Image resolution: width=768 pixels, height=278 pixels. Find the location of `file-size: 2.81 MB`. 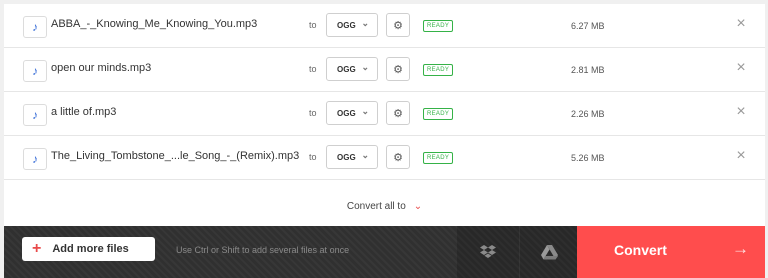

file-size: 2.81 MB is located at coordinates (588, 70).